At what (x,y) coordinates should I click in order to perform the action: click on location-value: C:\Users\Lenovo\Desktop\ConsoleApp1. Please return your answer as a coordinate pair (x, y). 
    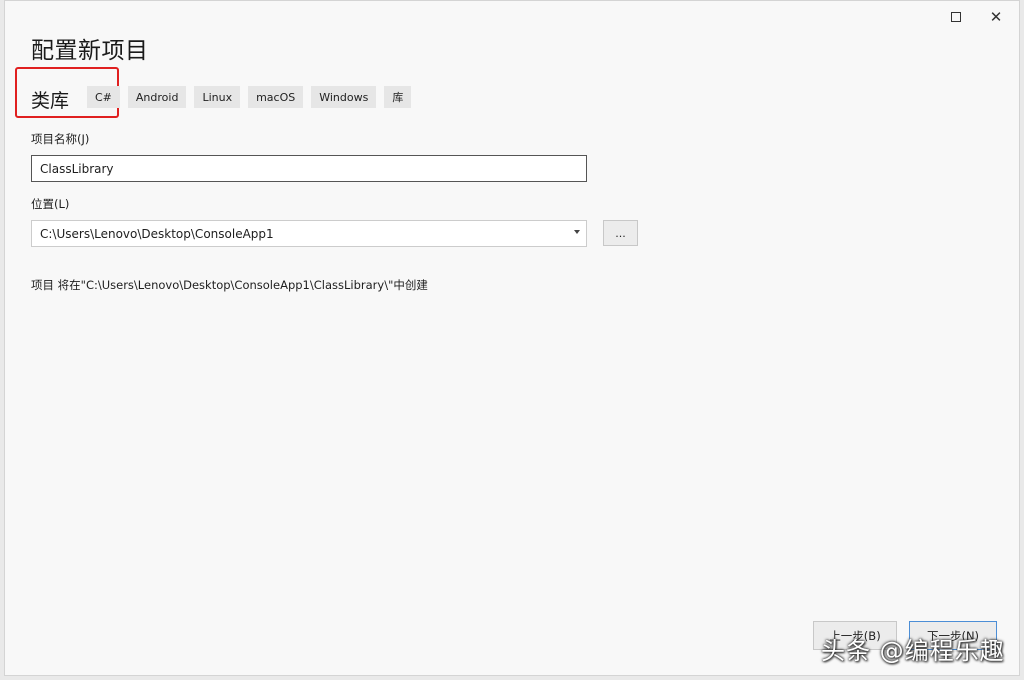
    Looking at the image, I should click on (157, 233).